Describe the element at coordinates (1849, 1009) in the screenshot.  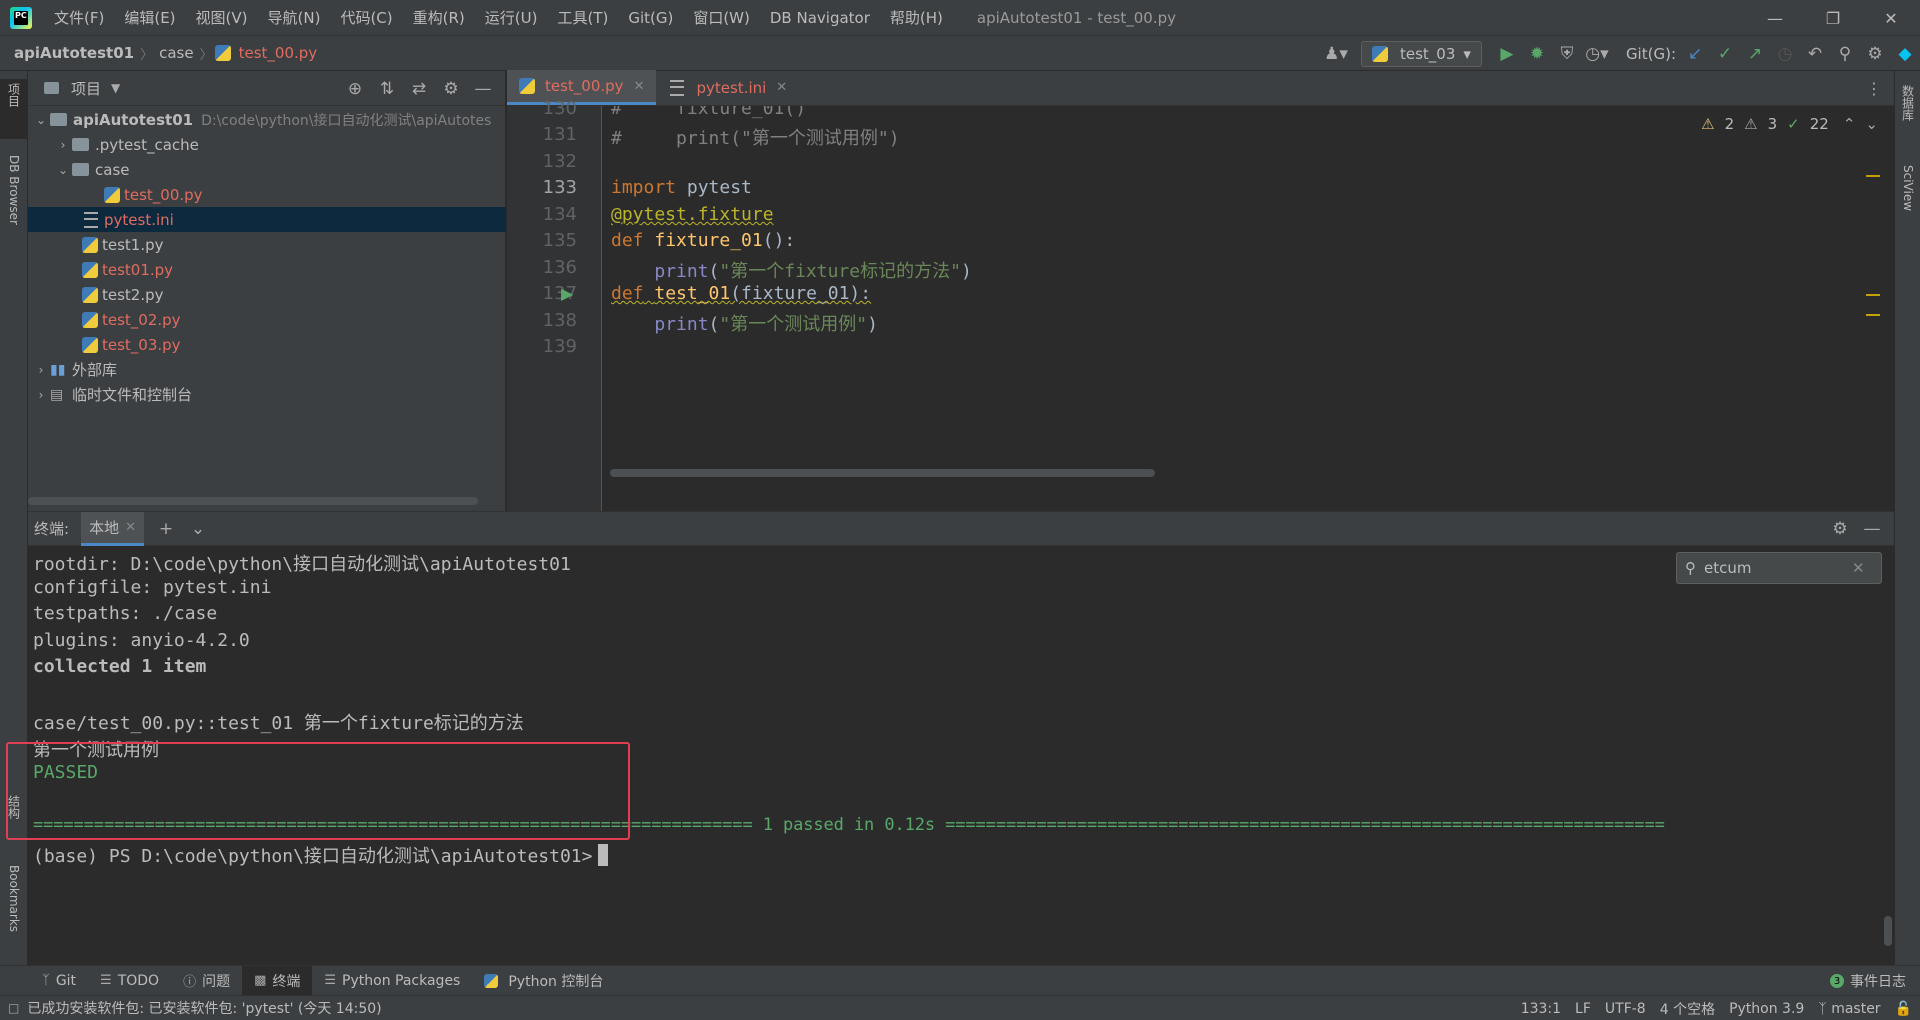
I see `git-branch-widget: ᛉ master` at that location.